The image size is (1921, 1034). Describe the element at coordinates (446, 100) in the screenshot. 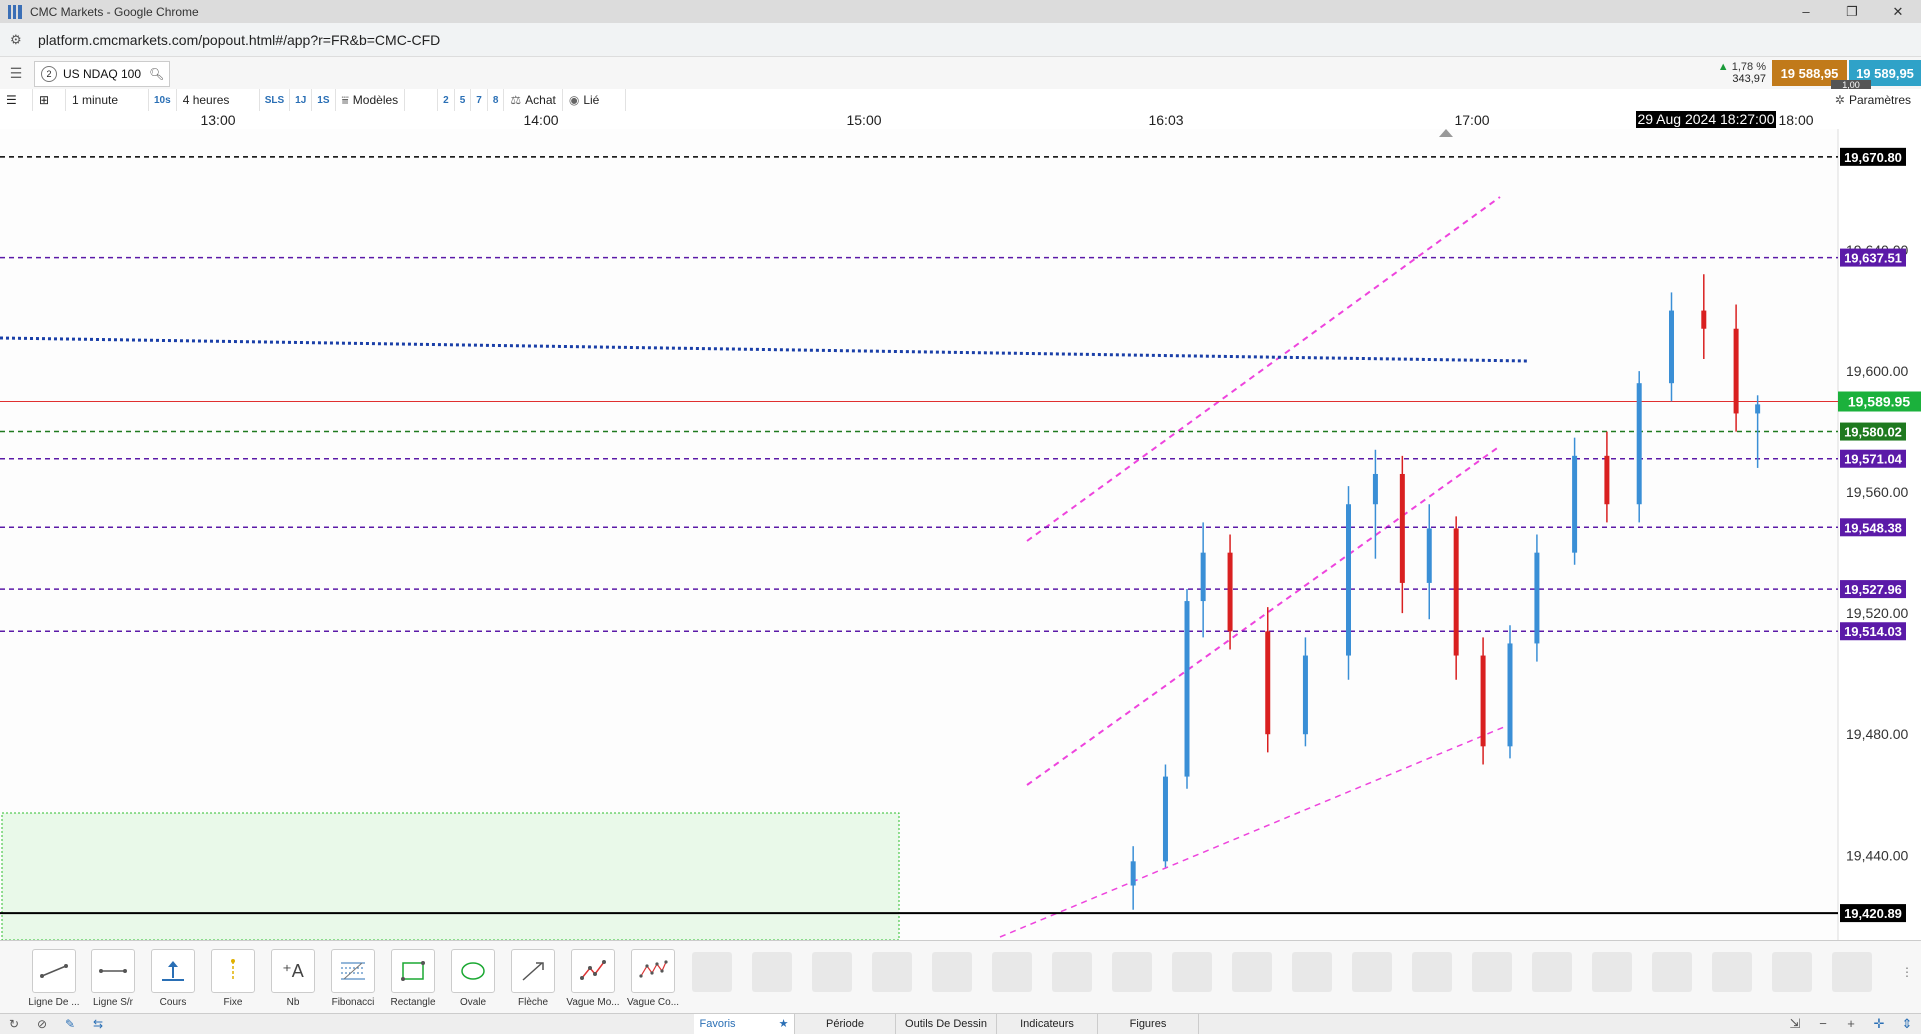

I see `layout-2: 2` at that location.